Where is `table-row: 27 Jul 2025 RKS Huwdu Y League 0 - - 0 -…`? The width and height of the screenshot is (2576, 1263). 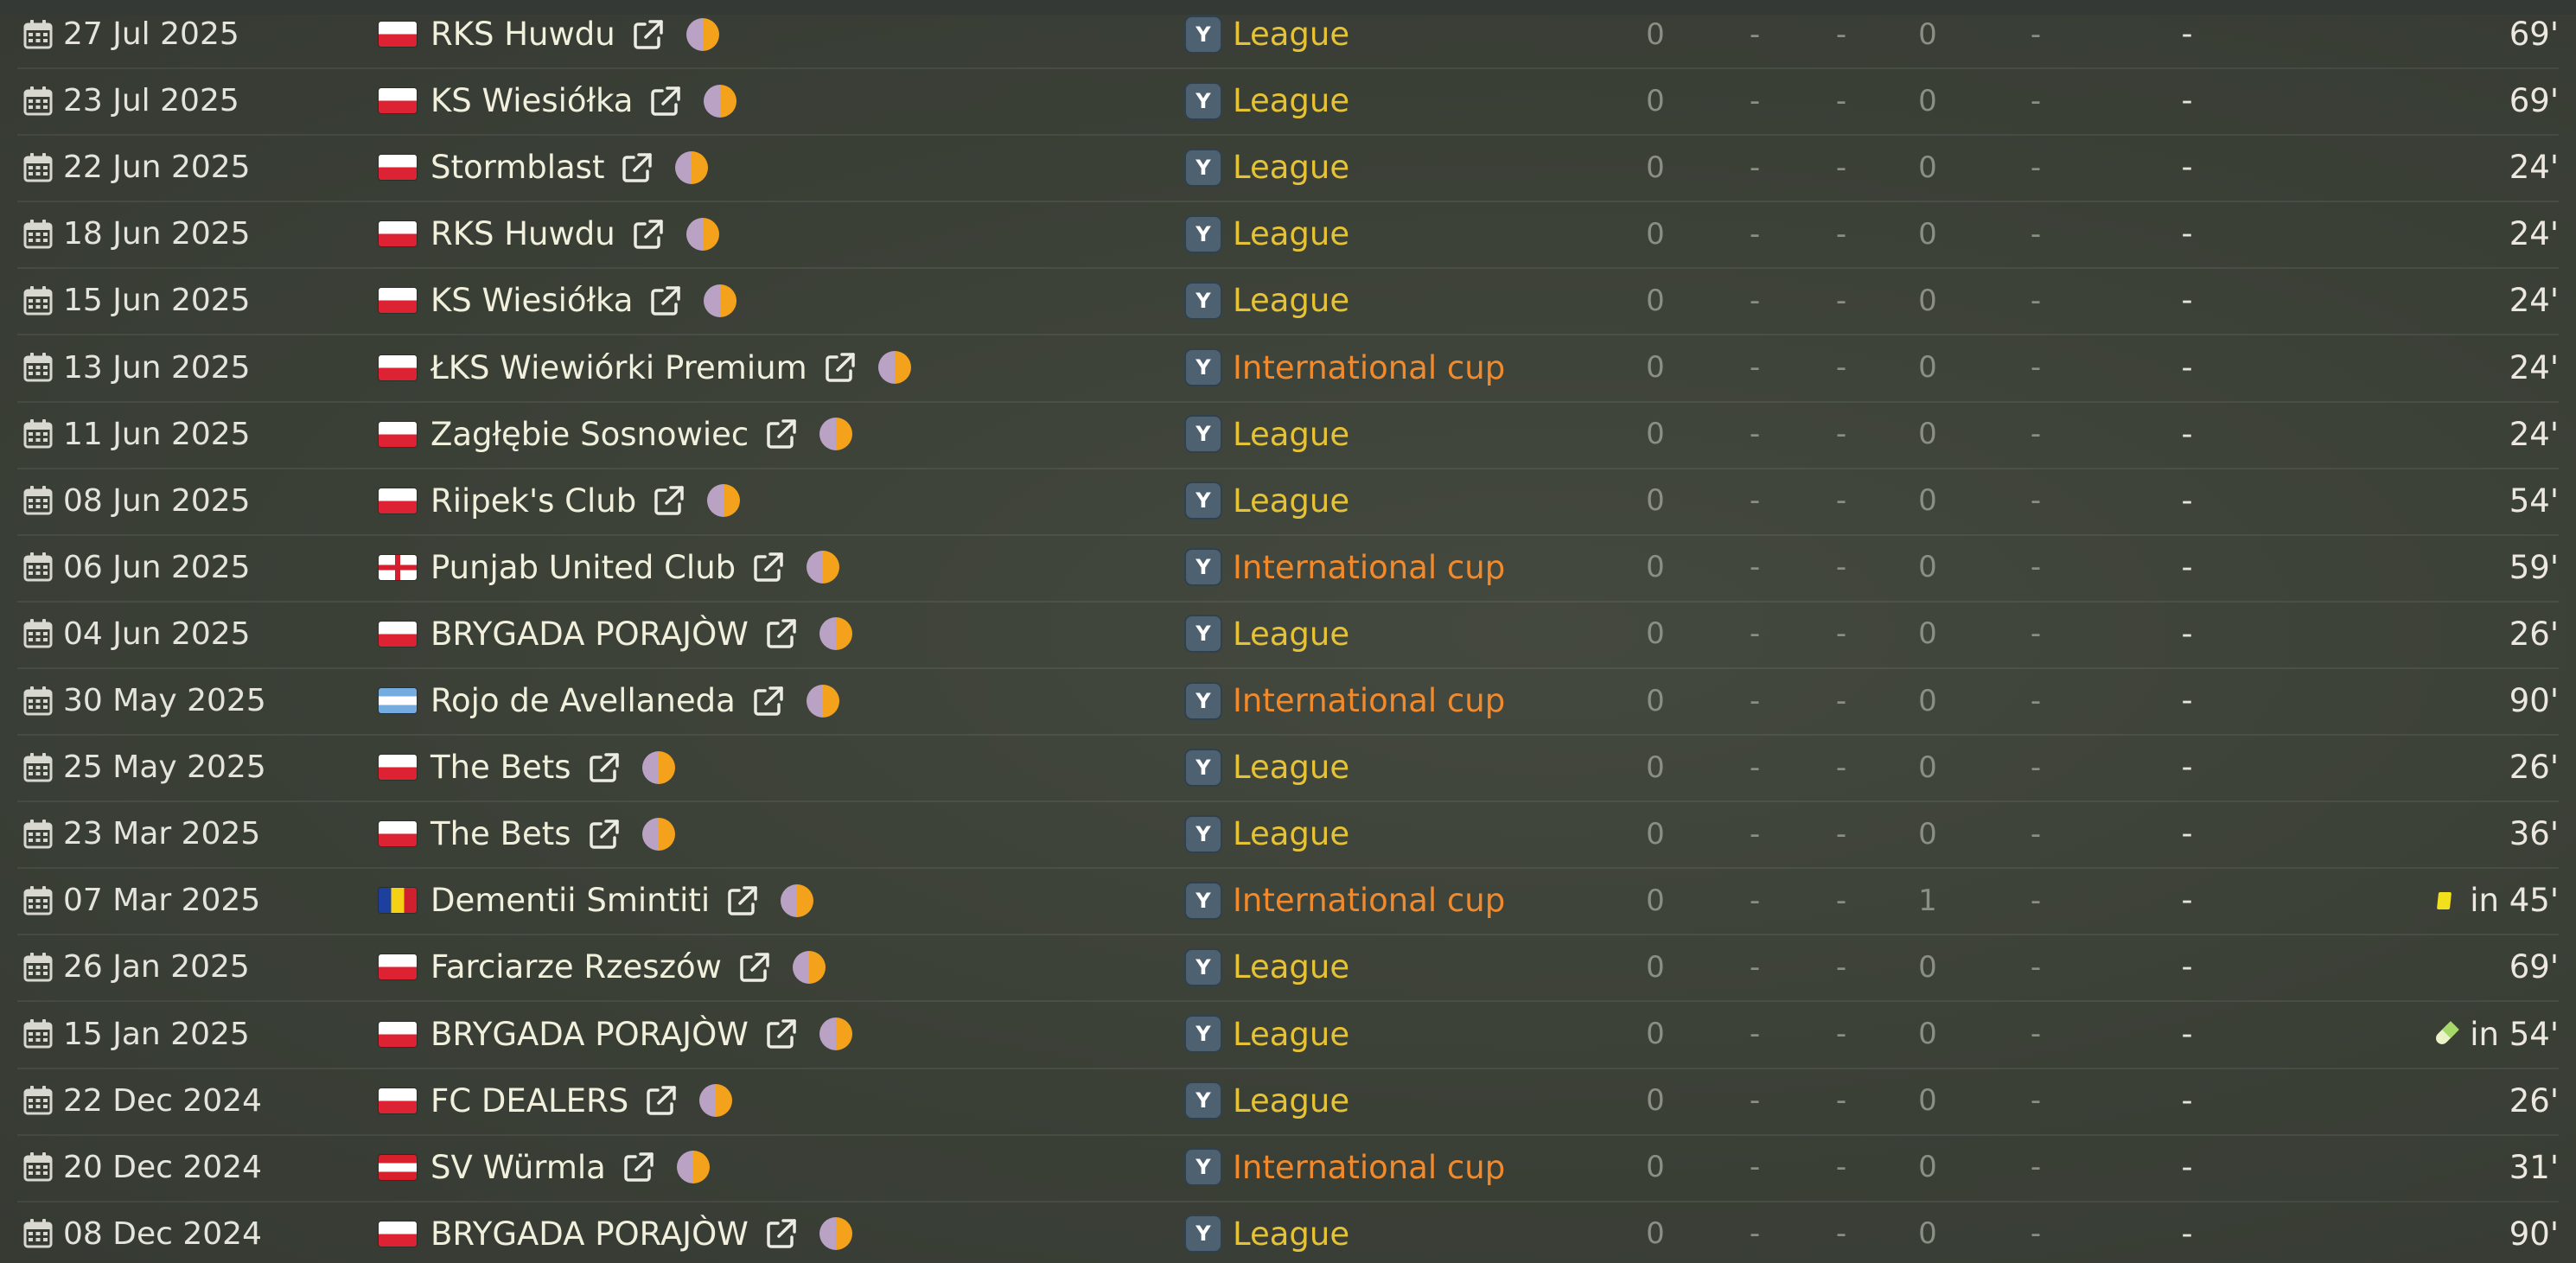
table-row: 27 Jul 2025 RKS Huwdu Y League 0 - - 0 -… is located at coordinates (1288, 35).